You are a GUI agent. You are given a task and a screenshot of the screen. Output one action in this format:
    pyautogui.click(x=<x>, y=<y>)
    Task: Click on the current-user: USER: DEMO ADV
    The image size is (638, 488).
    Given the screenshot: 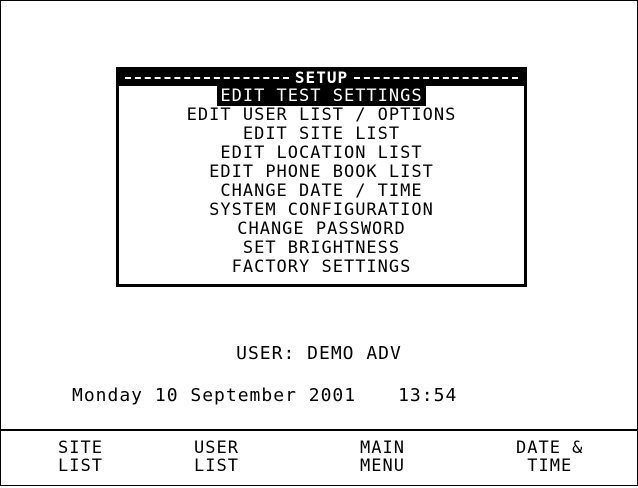 What is the action you would take?
    pyautogui.click(x=319, y=353)
    